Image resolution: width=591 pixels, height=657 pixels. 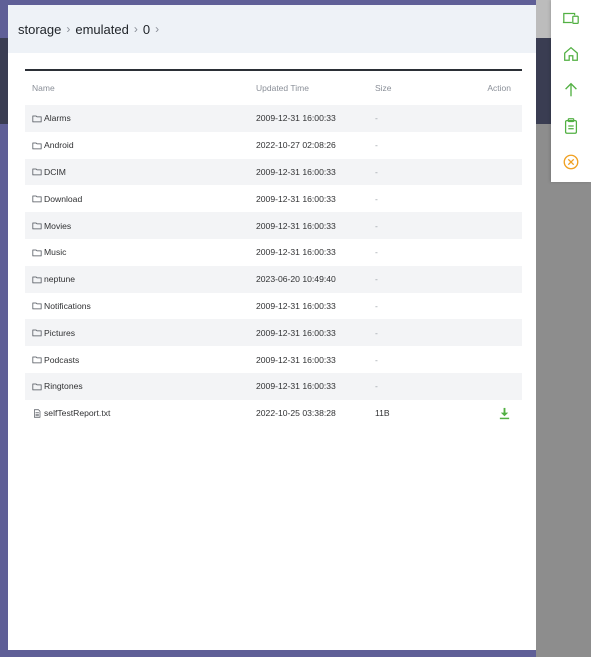 I want to click on breadcrumb-emulated: emulated, so click(x=101, y=29).